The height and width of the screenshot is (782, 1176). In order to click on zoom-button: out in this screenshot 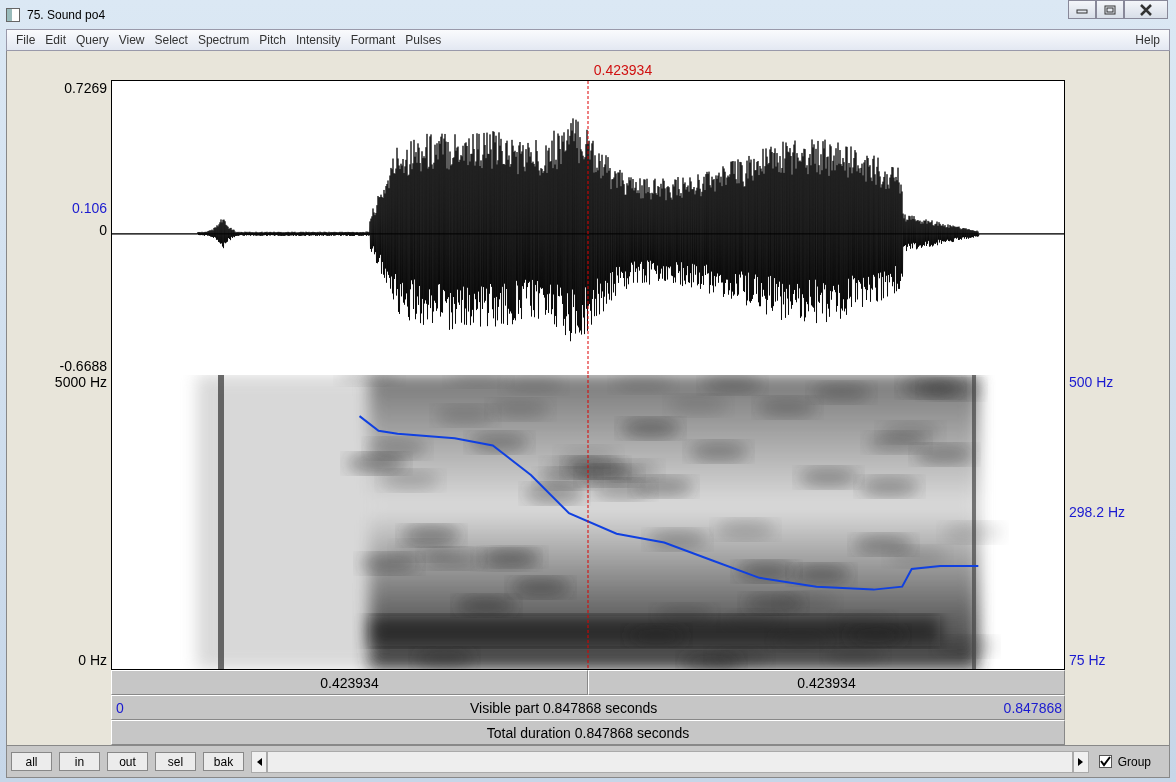, I will do `click(127, 761)`.